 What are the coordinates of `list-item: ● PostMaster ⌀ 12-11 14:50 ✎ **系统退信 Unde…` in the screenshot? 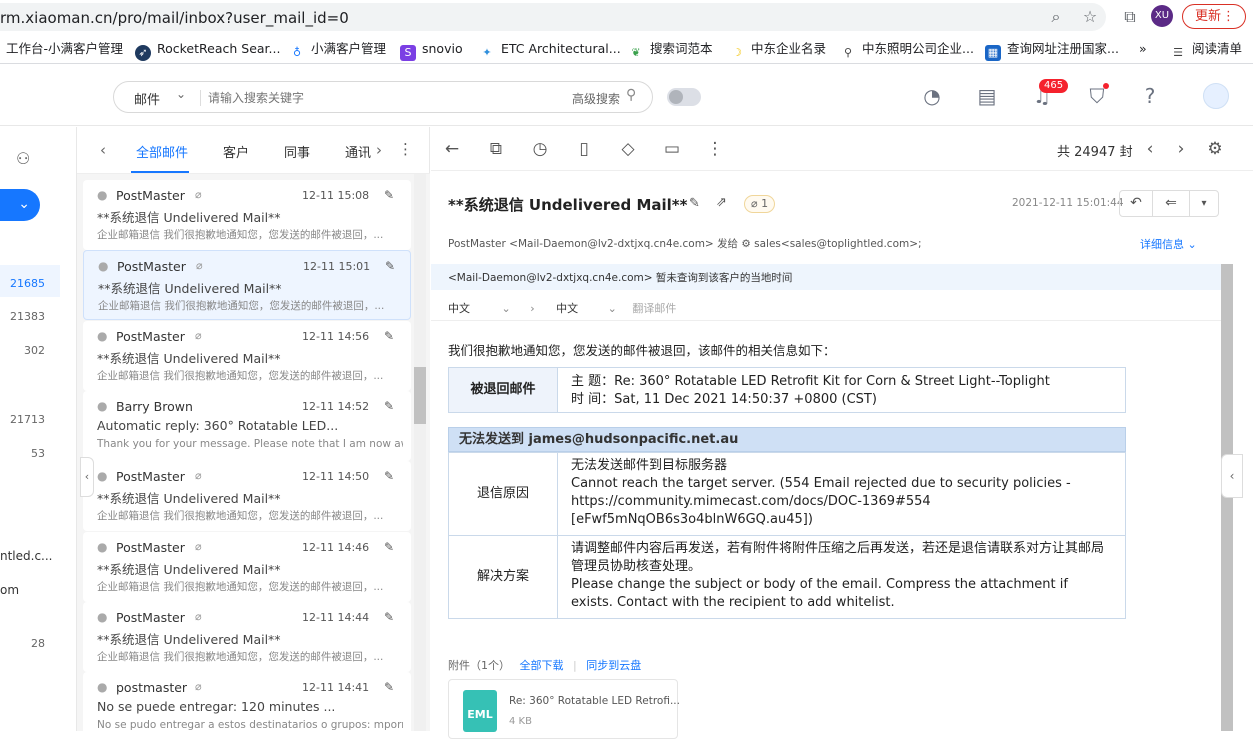 It's located at (247, 496).